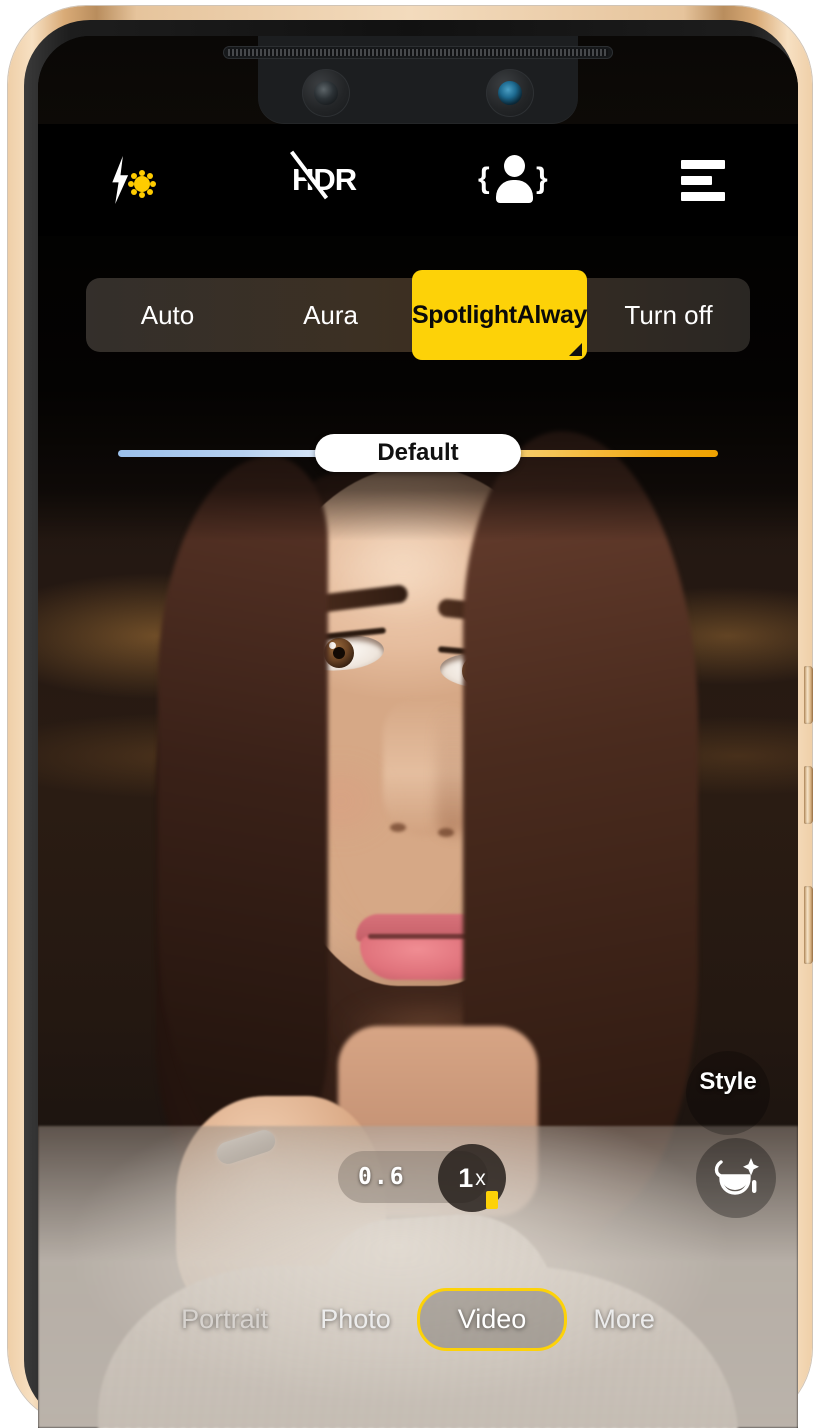 This screenshot has width=820, height=1428. I want to click on lighting-option-aura: Aura, so click(330, 315).